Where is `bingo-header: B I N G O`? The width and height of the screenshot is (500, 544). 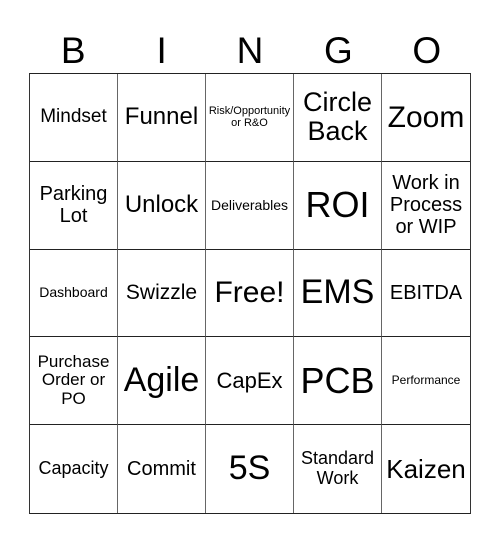 bingo-header: B I N G O is located at coordinates (250, 50).